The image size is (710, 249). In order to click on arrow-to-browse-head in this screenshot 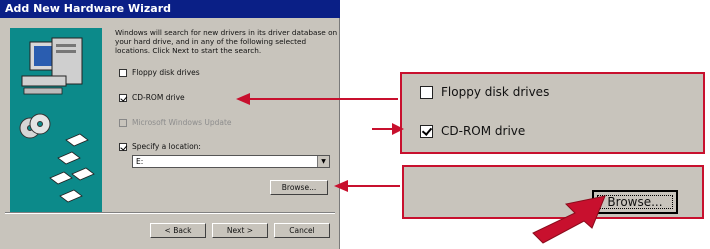, I will do `click(341, 186)`.